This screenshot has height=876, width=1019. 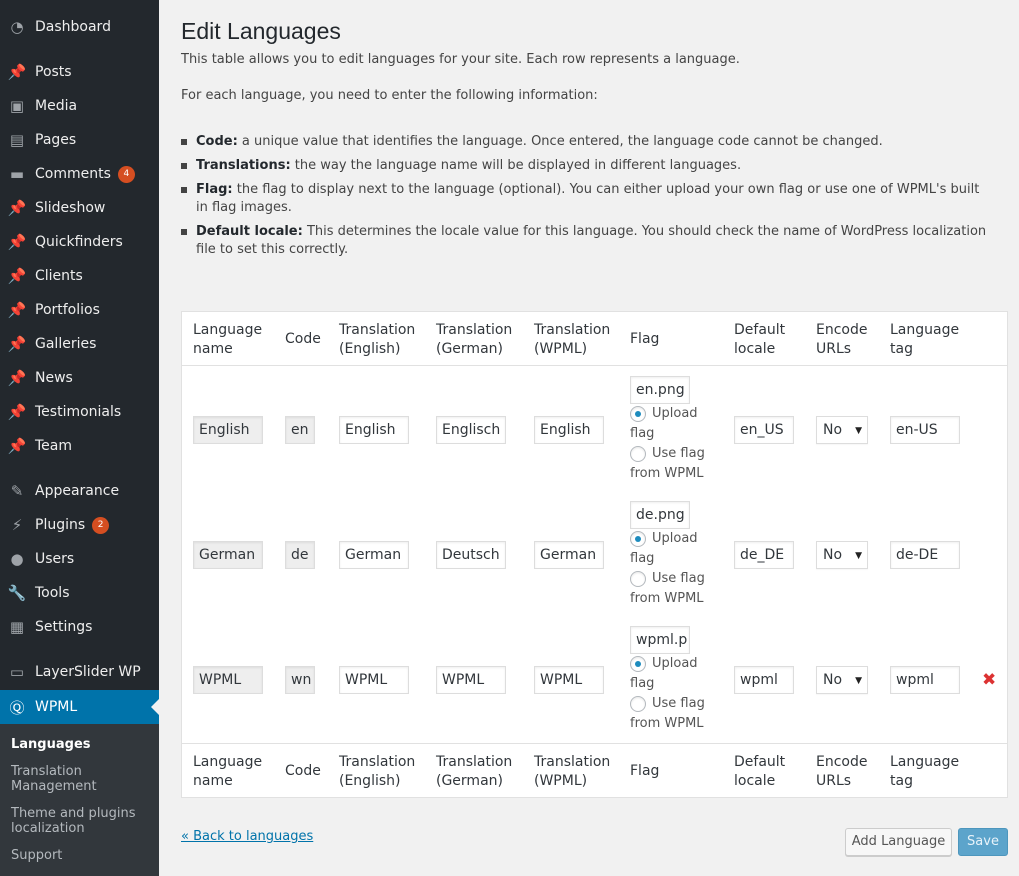 What do you see at coordinates (764, 680) in the screenshot?
I see `default-locale-input: wpml` at bounding box center [764, 680].